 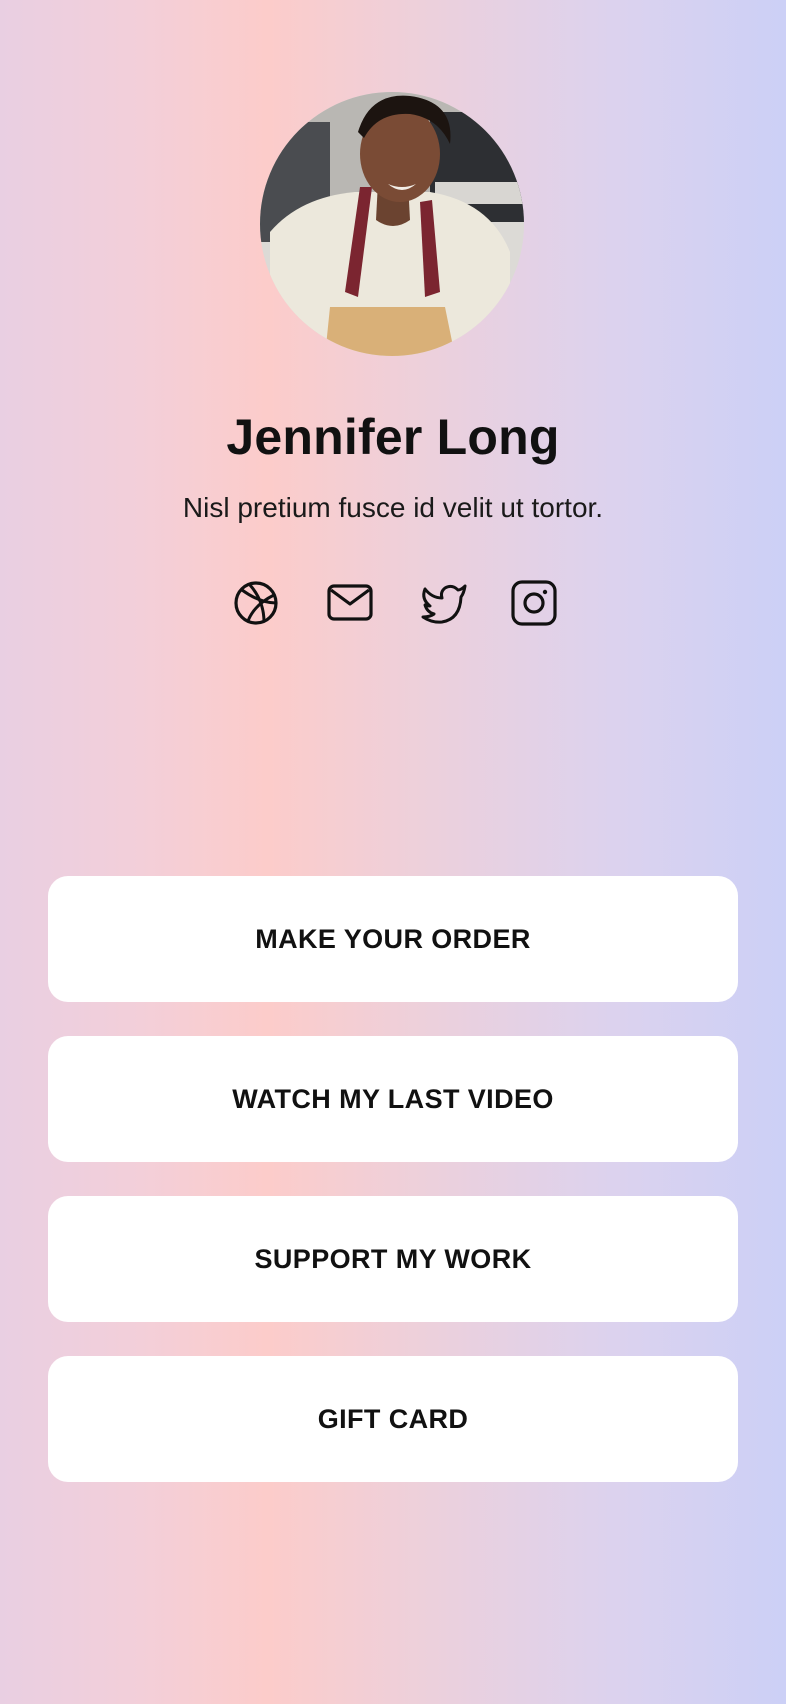 I want to click on twitter-icon, so click(x=444, y=604).